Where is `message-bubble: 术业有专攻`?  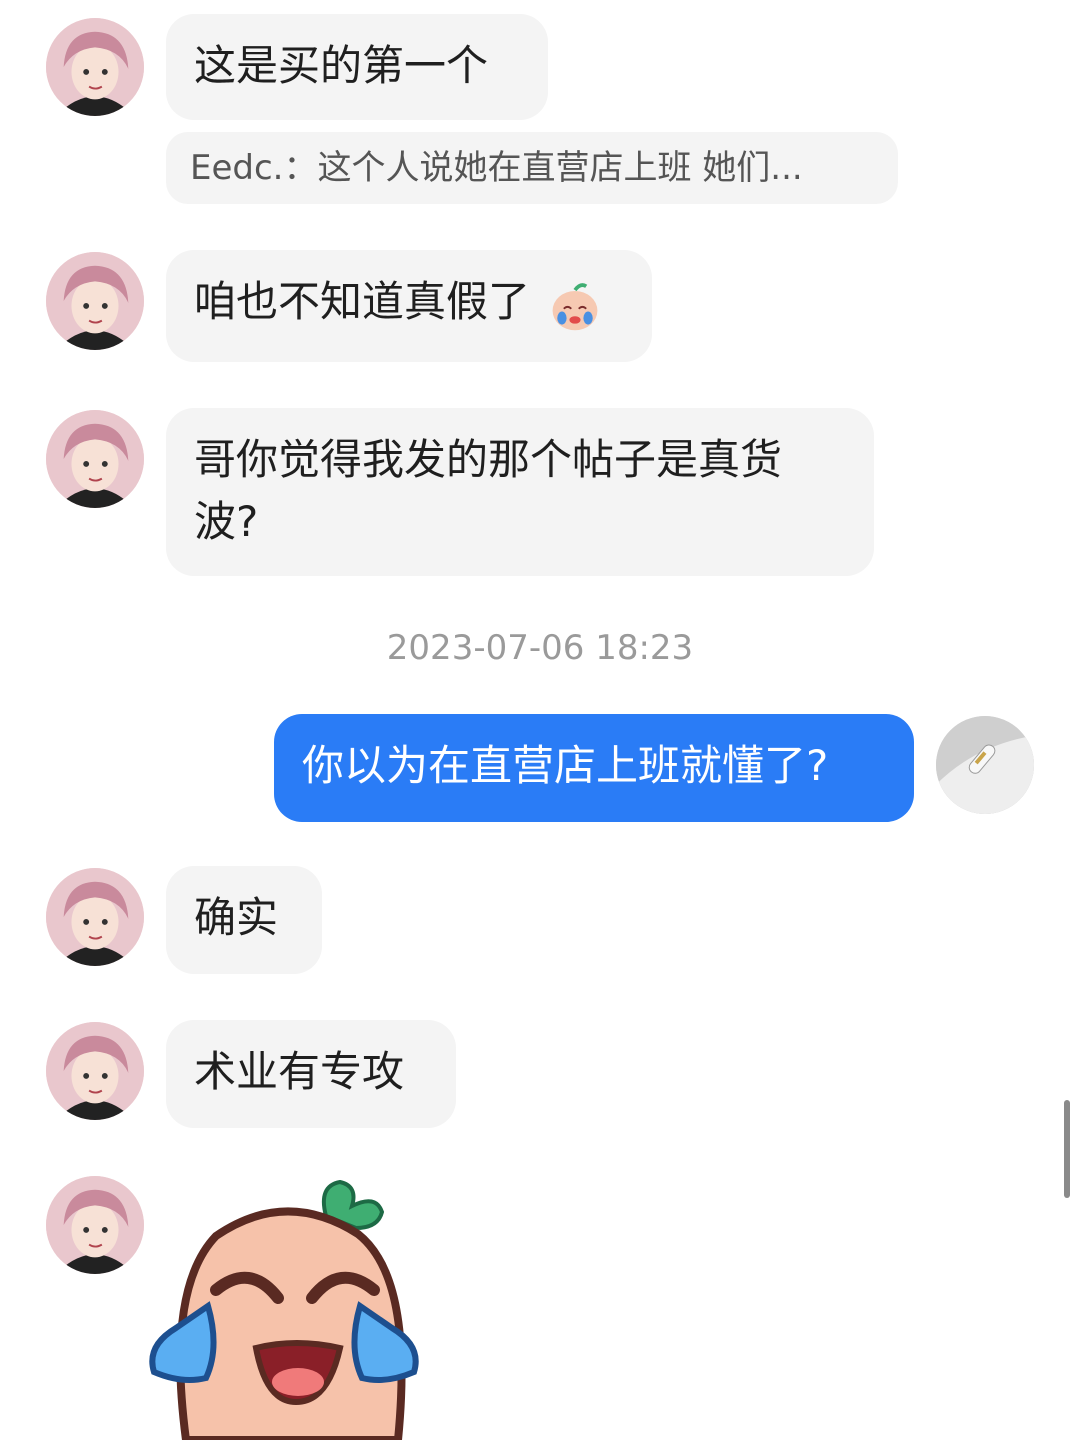
message-bubble: 术业有专攻 is located at coordinates (311, 1074).